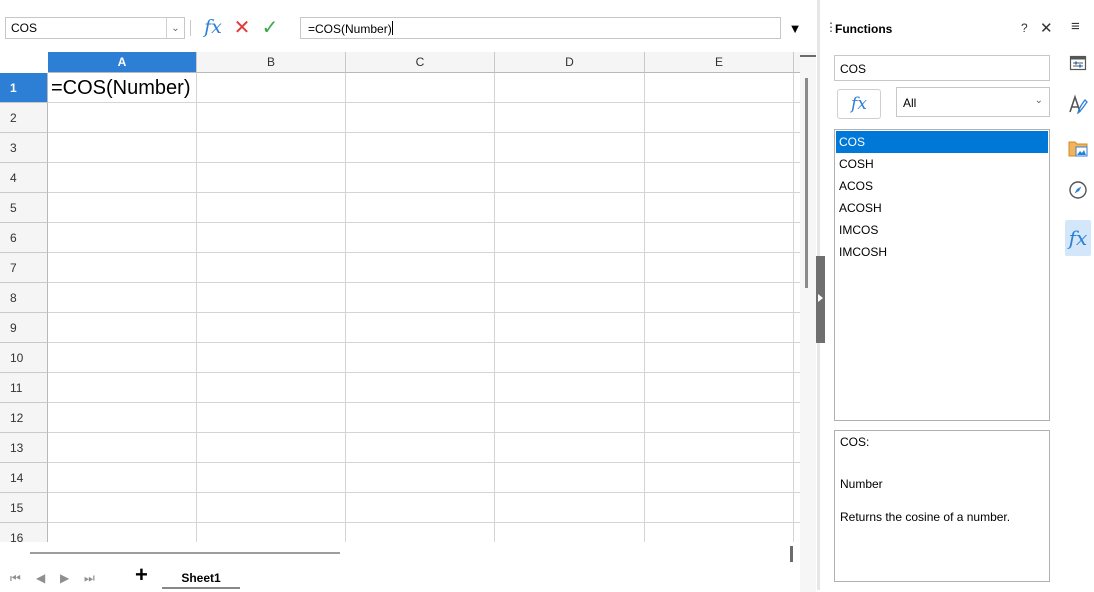  Describe the element at coordinates (1075, 26) in the screenshot. I see `sidebar-menu-button: ≡` at that location.